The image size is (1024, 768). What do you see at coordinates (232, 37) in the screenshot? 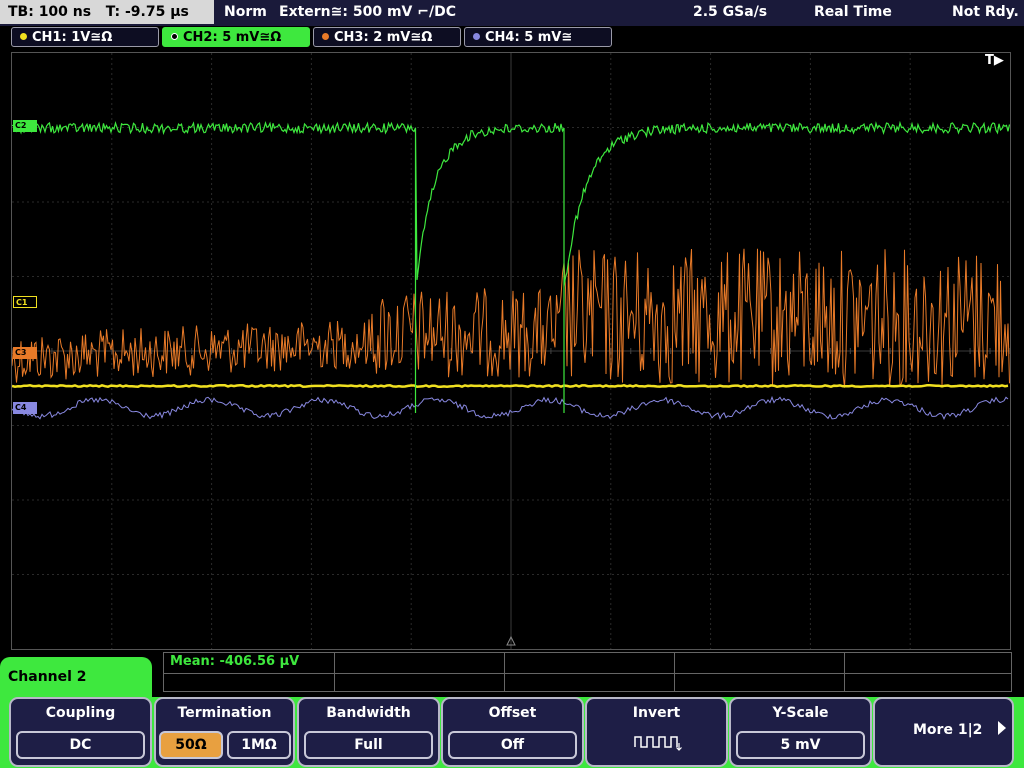
I see `ch2-label: CH2: 5 mV≅Ω` at bounding box center [232, 37].